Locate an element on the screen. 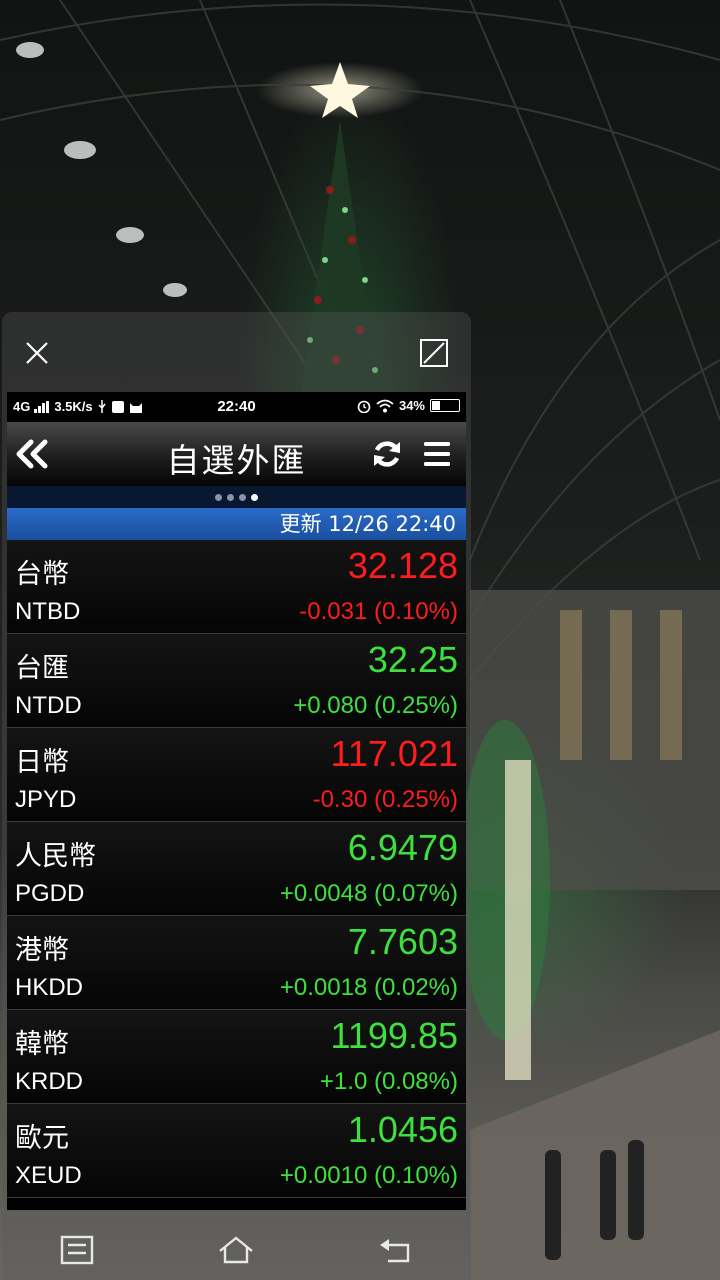  currency-name: 人民幣 is located at coordinates (55, 856).